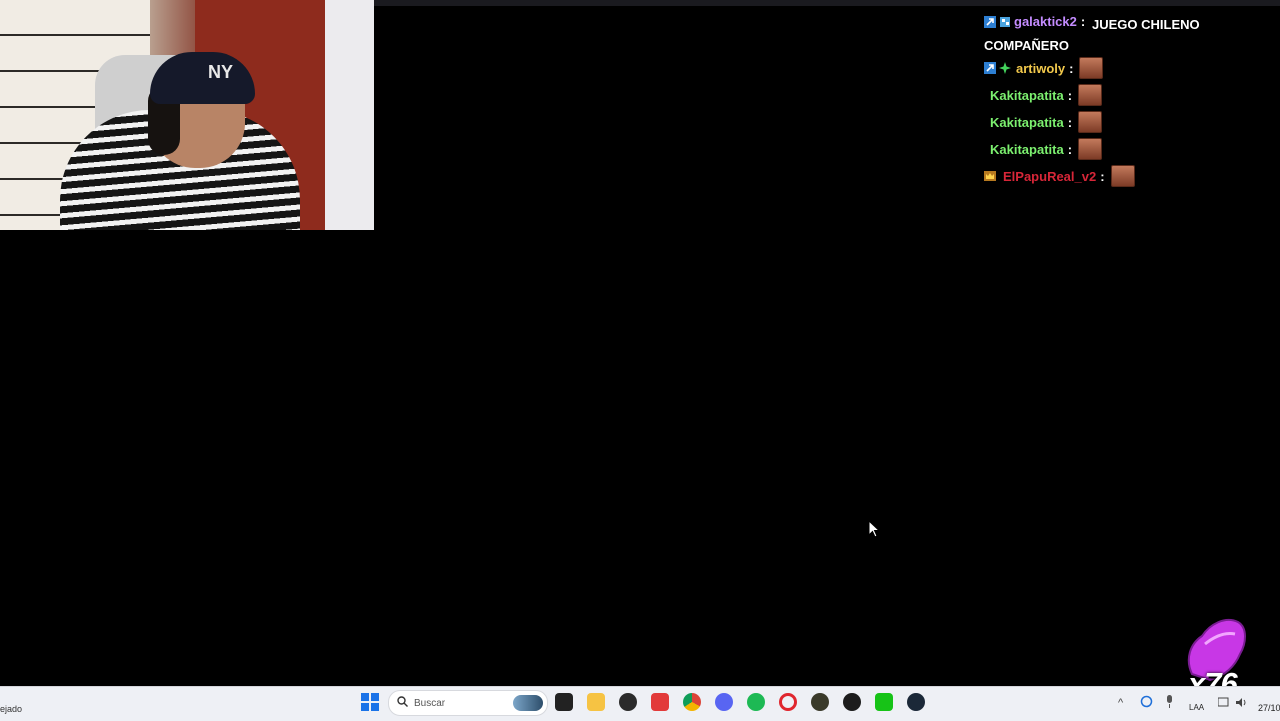 The width and height of the screenshot is (1280, 721). Describe the element at coordinates (596, 702) in the screenshot. I see `folder-icon` at that location.